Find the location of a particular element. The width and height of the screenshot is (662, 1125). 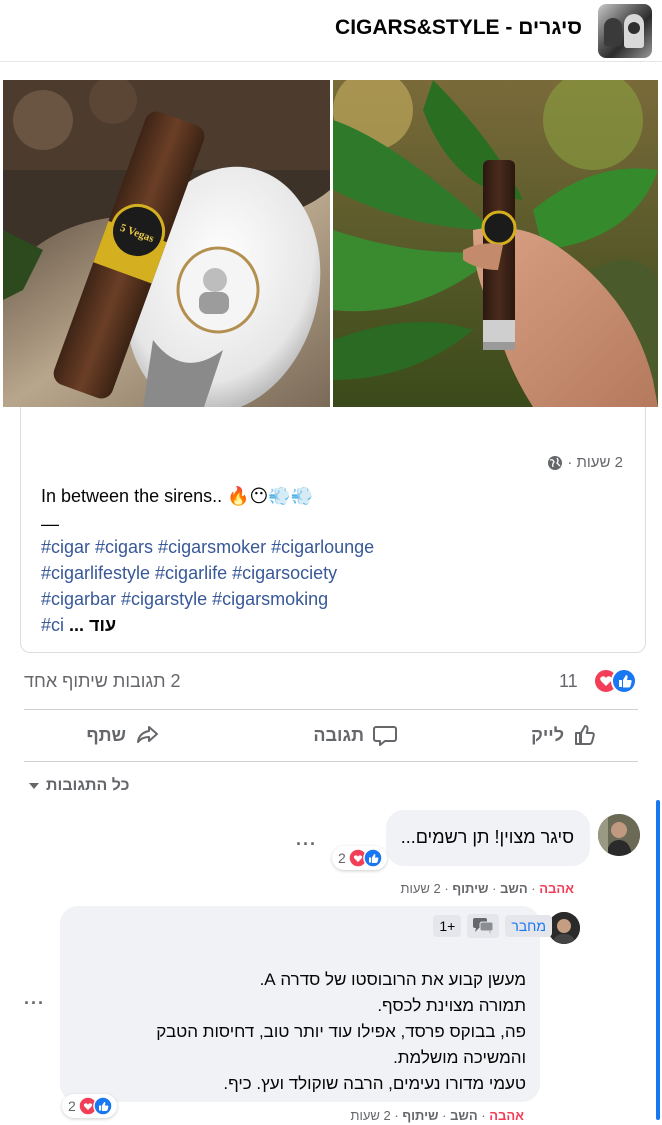

comments-filter: כל התגובות is located at coordinates (78, 786).